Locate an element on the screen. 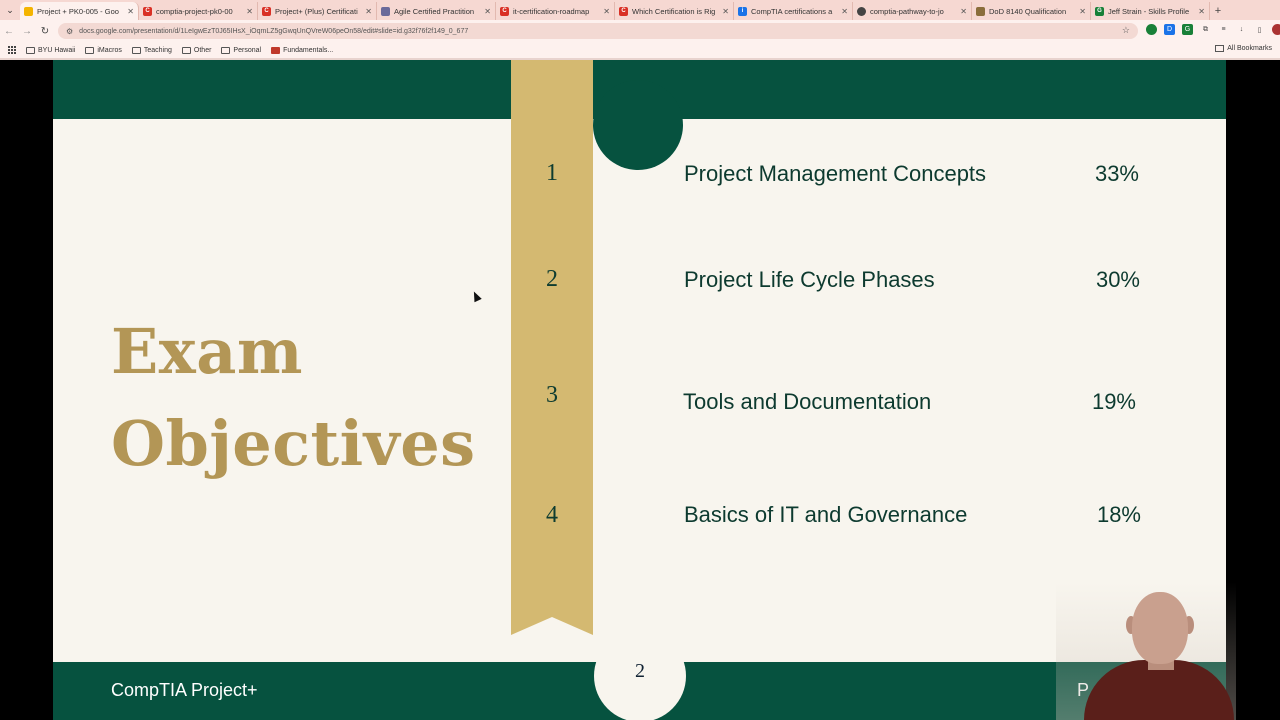  tab-1: C comptia-project-pk0-00 ✕ is located at coordinates (198, 11).